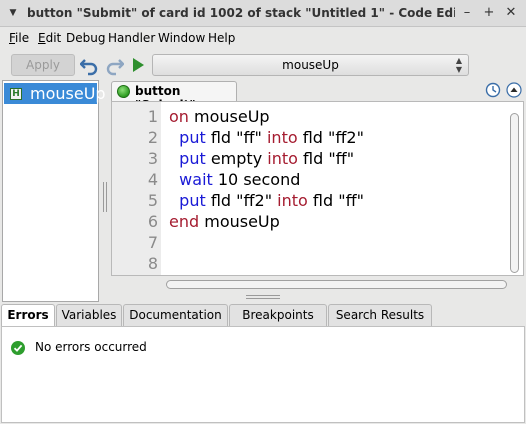 This screenshot has height=424, width=526. I want to click on undo-icon, so click(89, 65).